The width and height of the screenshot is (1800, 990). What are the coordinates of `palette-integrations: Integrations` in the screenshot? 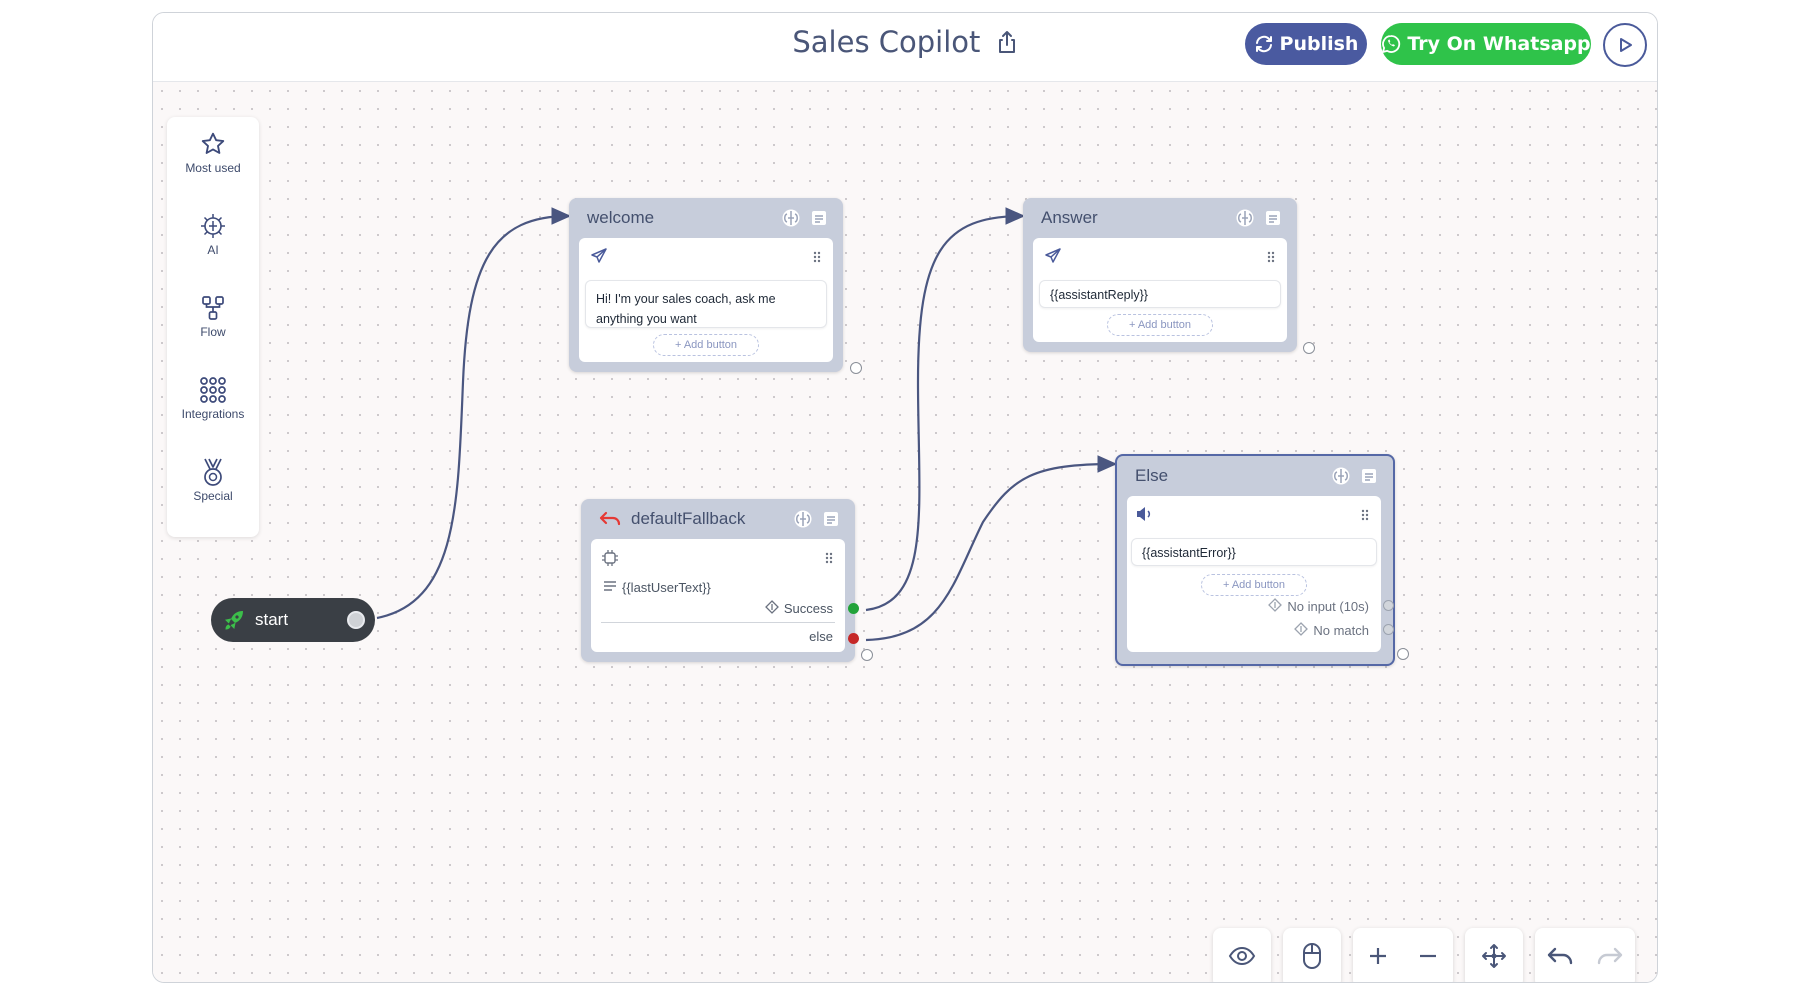 It's located at (213, 397).